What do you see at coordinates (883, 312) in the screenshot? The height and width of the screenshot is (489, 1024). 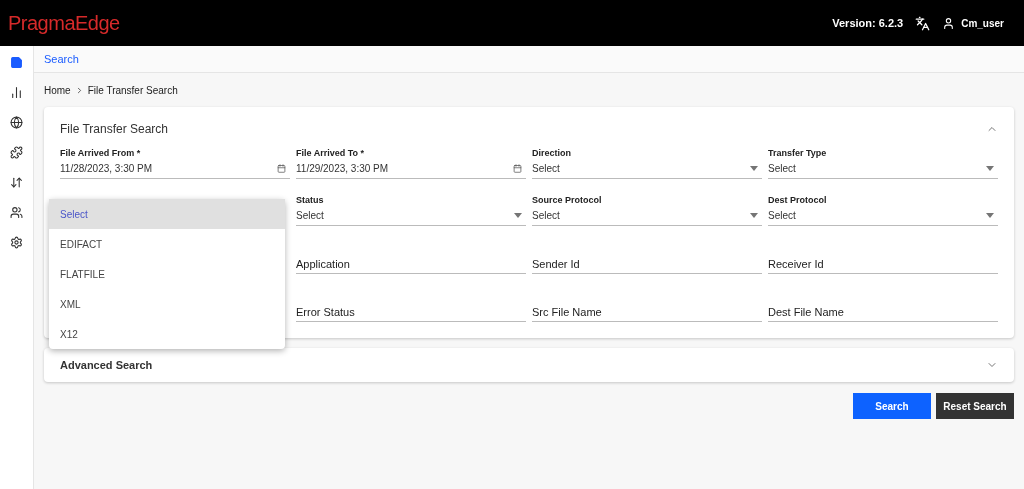 I see `text-field: Dest File Name` at bounding box center [883, 312].